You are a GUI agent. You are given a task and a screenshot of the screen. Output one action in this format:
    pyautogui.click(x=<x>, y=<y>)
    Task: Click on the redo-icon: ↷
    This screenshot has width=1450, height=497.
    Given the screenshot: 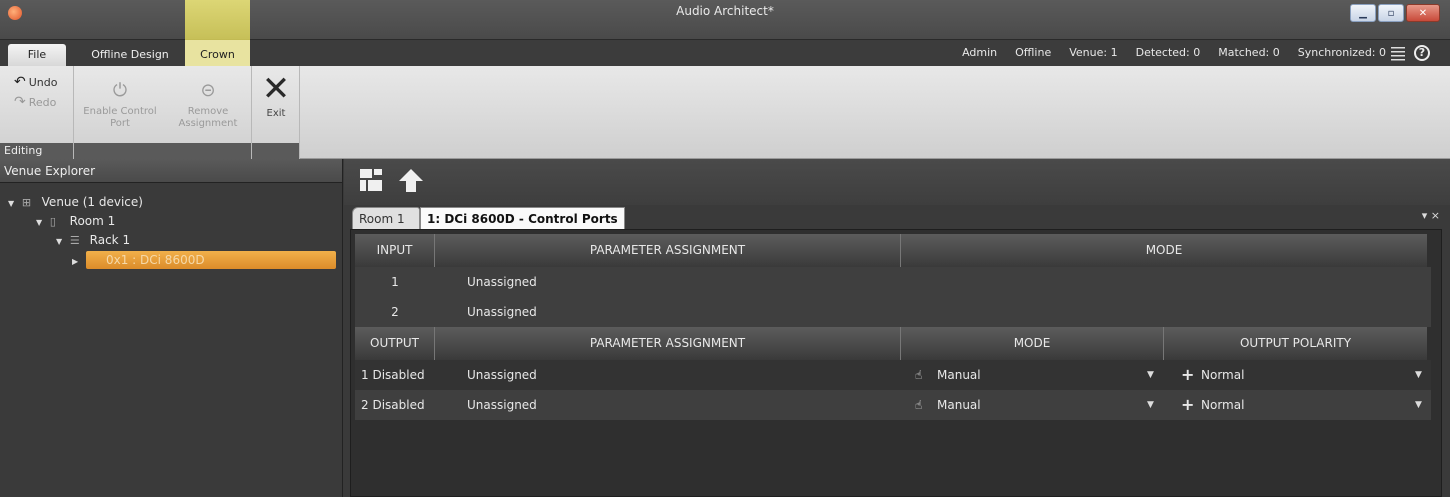 What is the action you would take?
    pyautogui.click(x=20, y=102)
    